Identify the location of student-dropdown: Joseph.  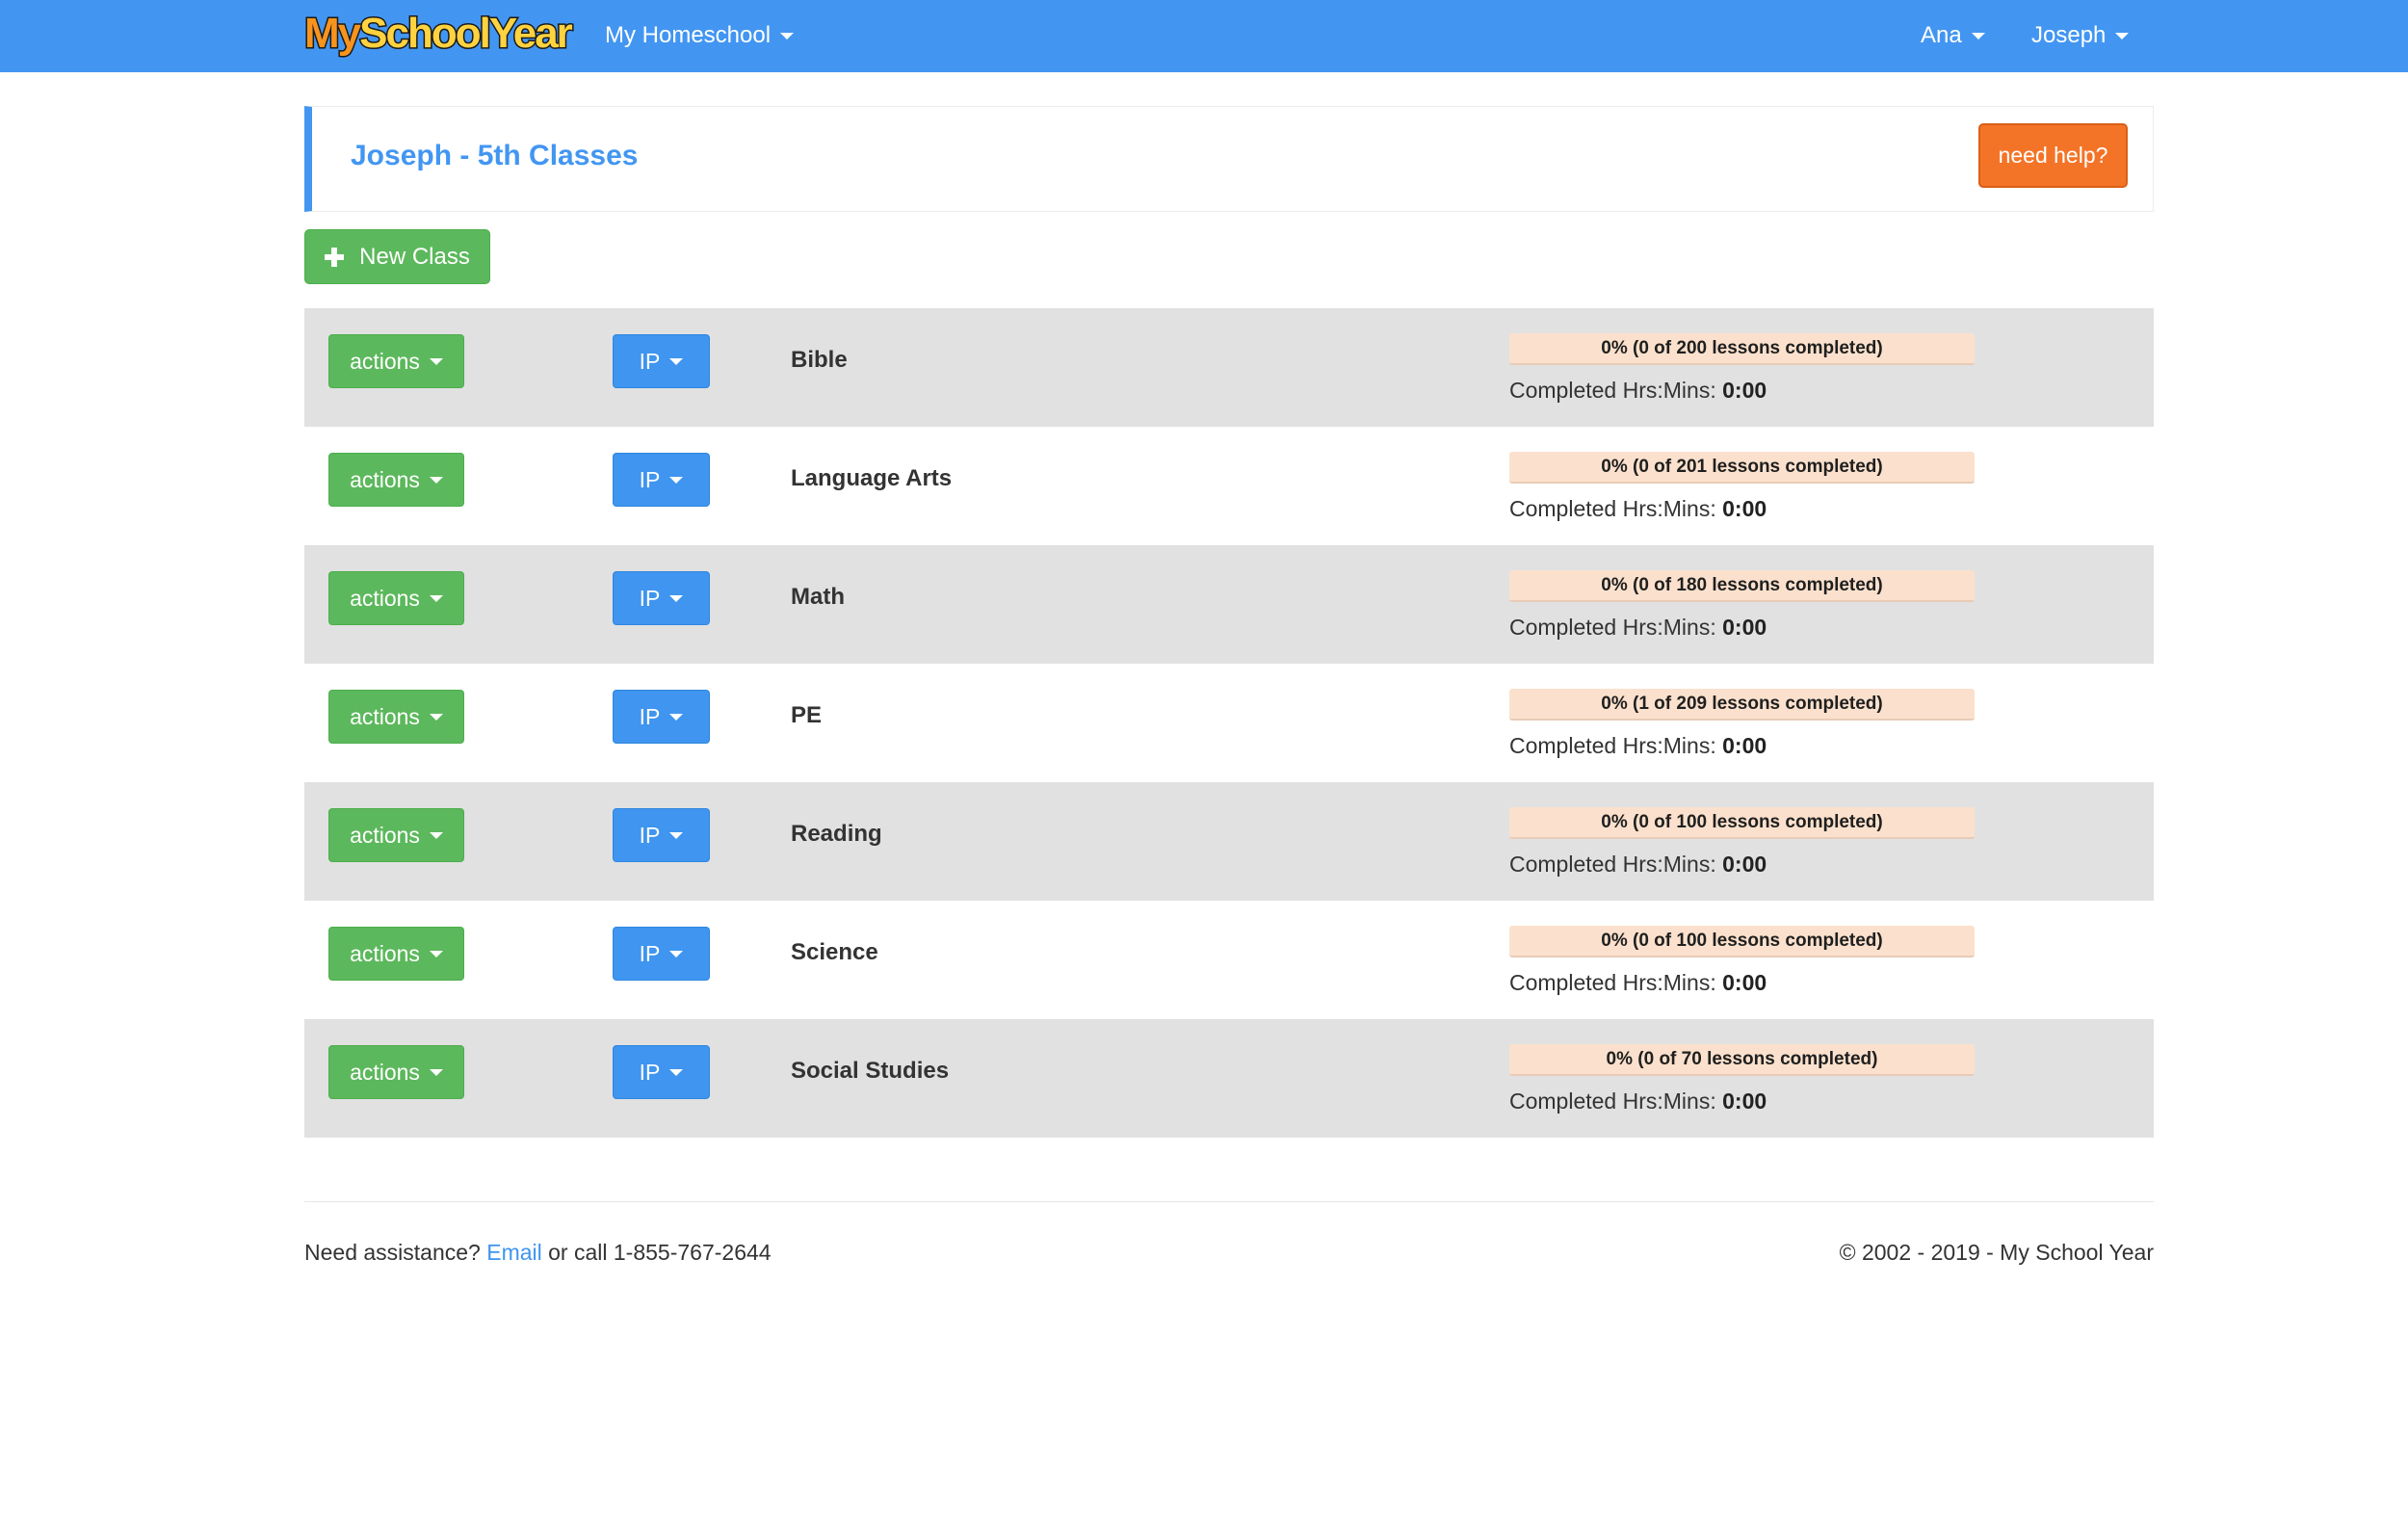
(2080, 35).